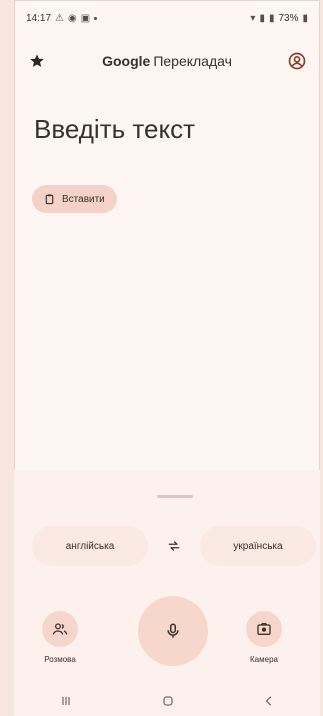  I want to click on sync-icon: ◉, so click(72, 18).